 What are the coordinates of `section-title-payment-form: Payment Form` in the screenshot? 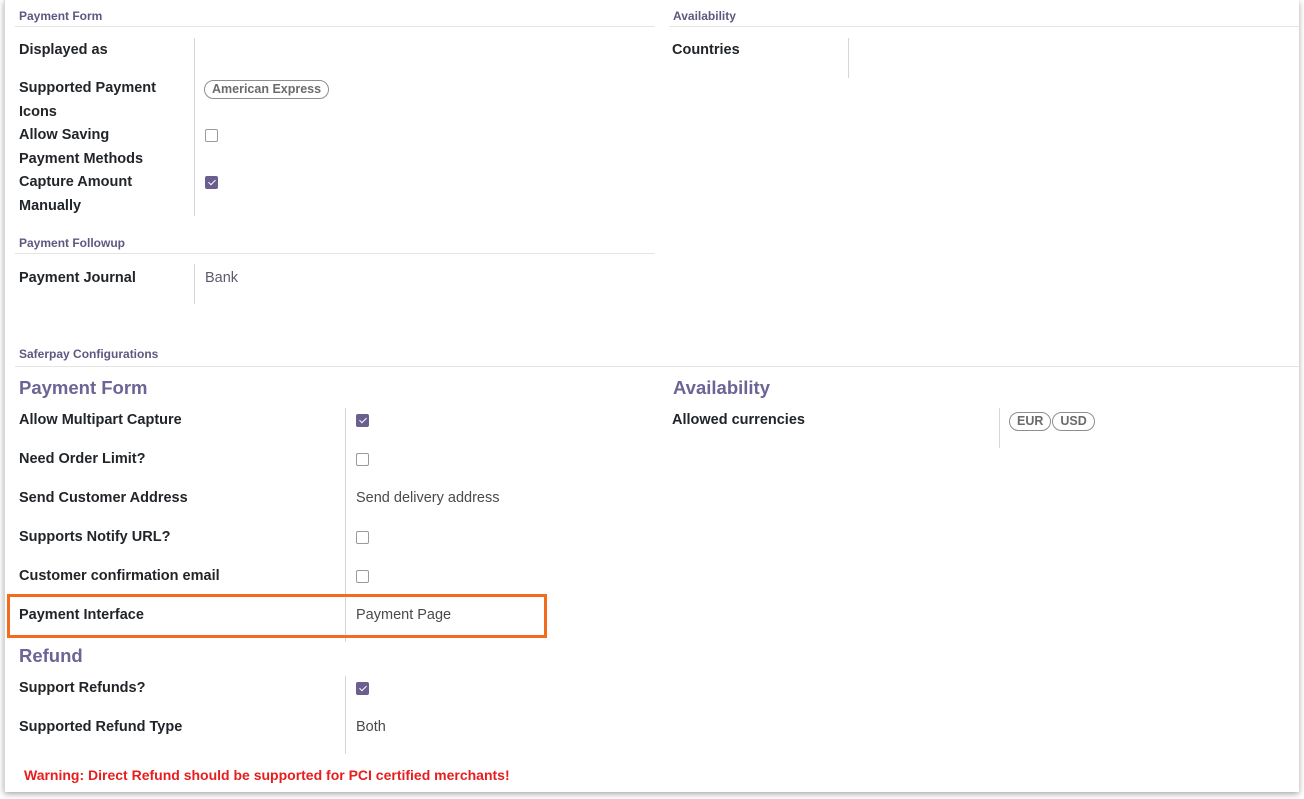 It's located at (61, 16).